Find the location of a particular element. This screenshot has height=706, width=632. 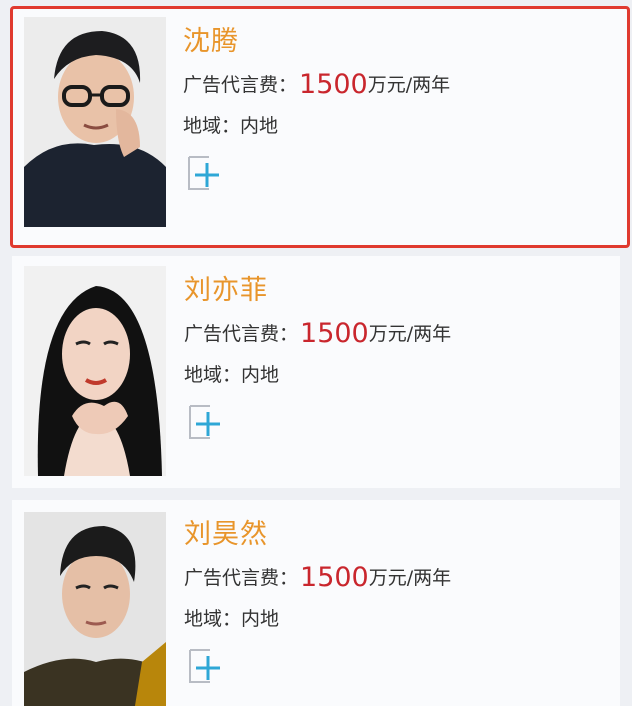

celebrity-name: 沈腾 is located at coordinates (211, 41).